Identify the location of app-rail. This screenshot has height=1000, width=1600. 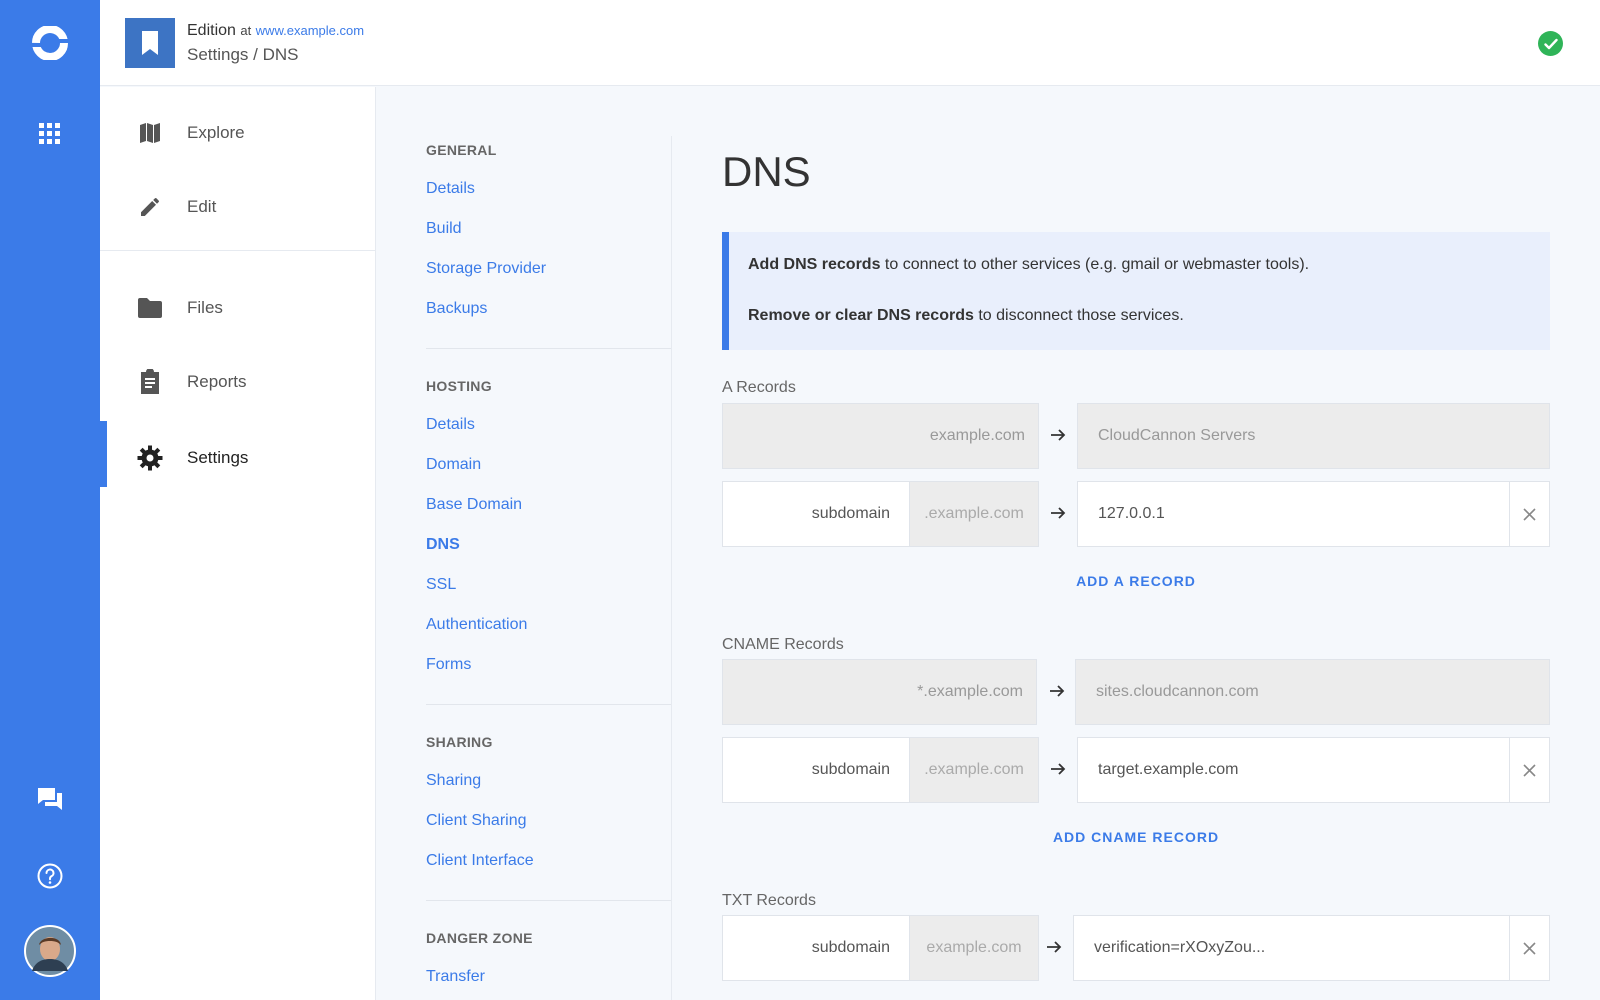
(50, 500).